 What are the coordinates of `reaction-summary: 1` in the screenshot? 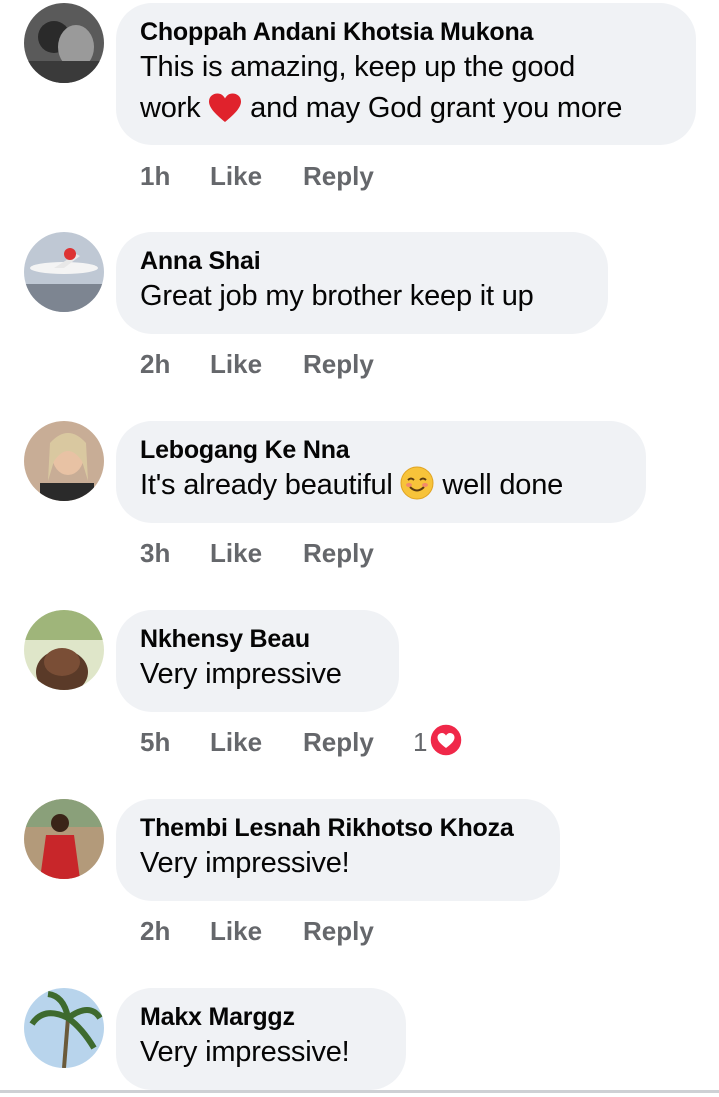 It's located at (438, 741).